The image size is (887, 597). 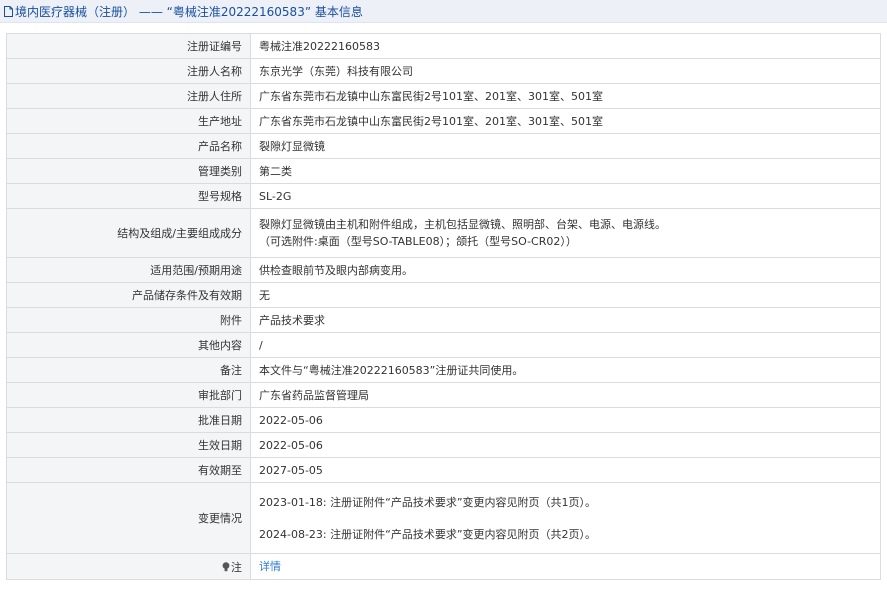 I want to click on table-row: 注册人名称 东京光学（东莞）科技有限公司, so click(x=443, y=71).